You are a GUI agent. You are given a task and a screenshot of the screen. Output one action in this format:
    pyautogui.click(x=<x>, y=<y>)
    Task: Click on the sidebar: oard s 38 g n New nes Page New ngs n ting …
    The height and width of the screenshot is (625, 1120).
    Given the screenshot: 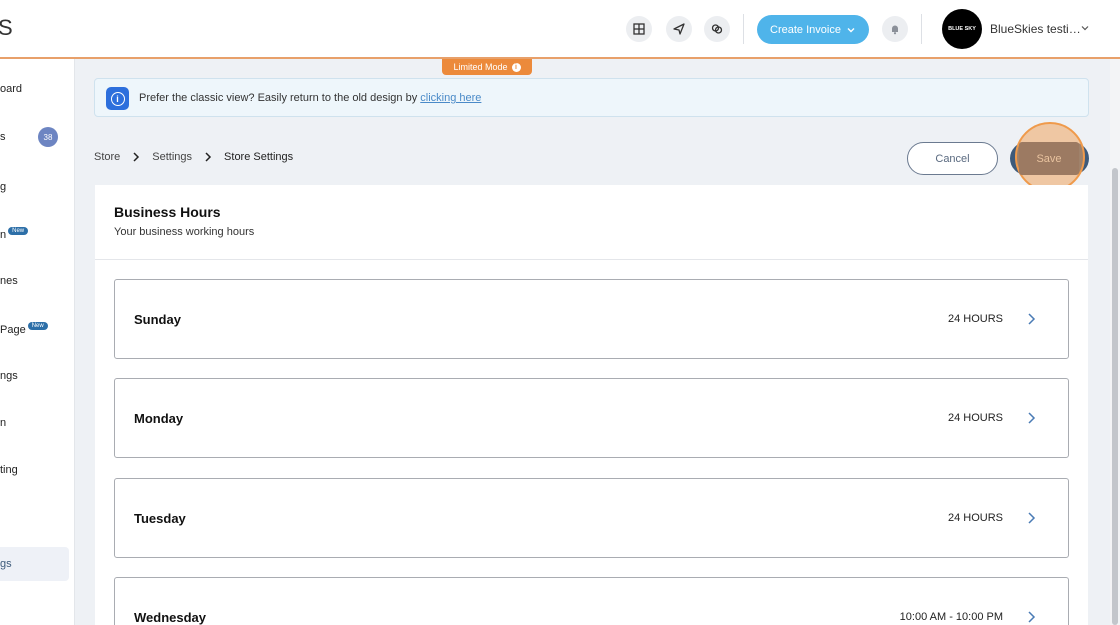 What is the action you would take?
    pyautogui.click(x=37, y=342)
    